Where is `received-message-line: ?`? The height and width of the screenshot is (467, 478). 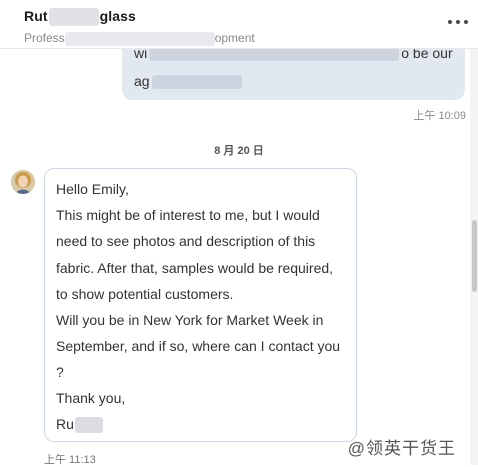 received-message-line: ? is located at coordinates (60, 372).